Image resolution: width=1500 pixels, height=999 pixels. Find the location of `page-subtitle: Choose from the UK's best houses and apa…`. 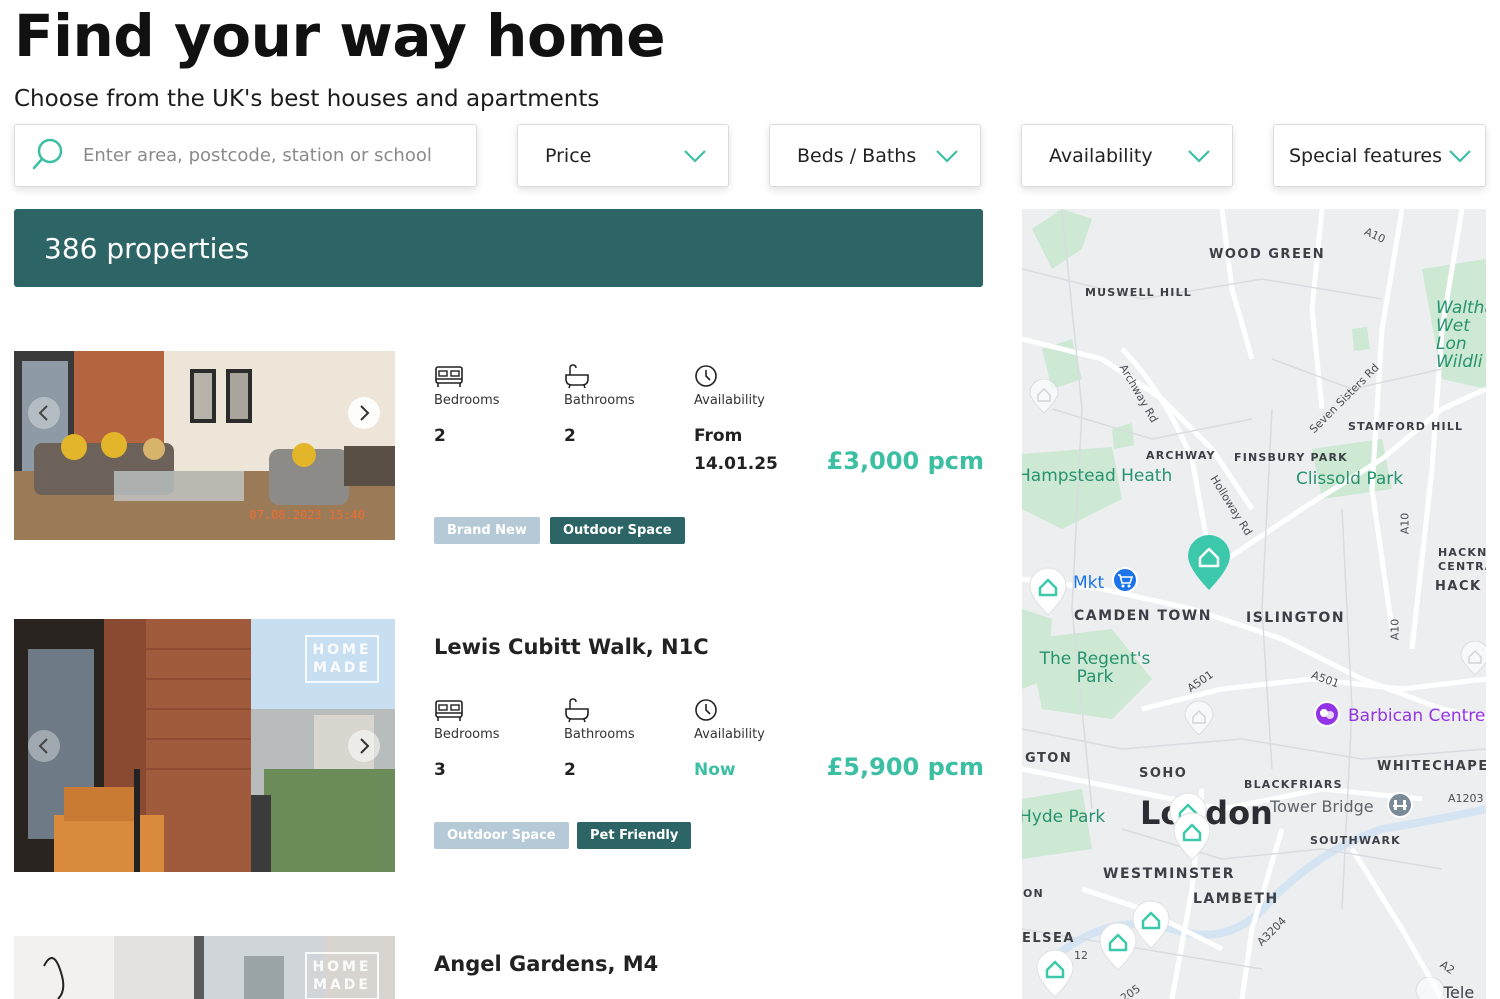

page-subtitle: Choose from the UK's best houses and apa… is located at coordinates (307, 99).